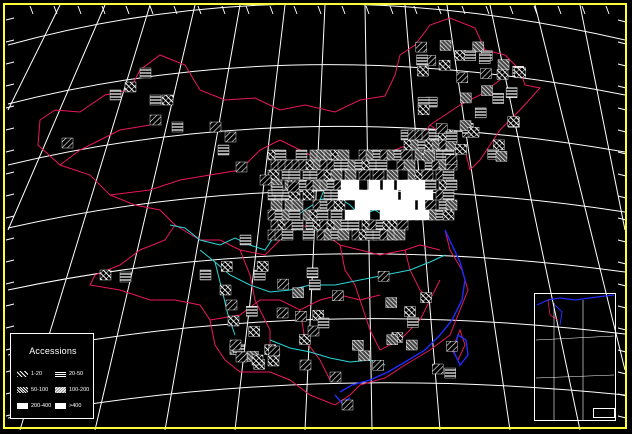 Image resolution: width=632 pixels, height=434 pixels. I want to click on legend-item: 100-200, so click(72, 390).